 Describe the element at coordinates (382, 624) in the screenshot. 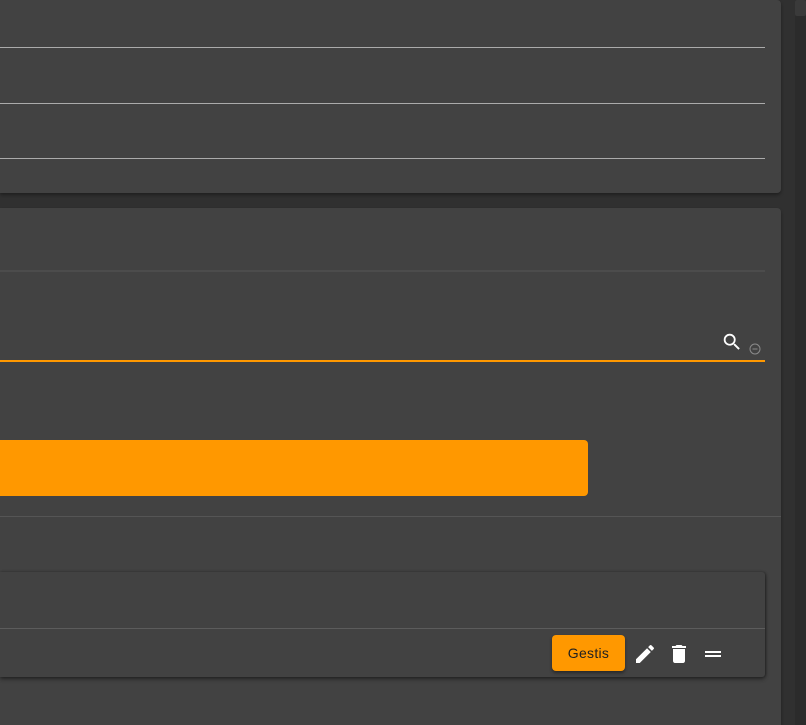

I see `list-panel: Gestis` at that location.